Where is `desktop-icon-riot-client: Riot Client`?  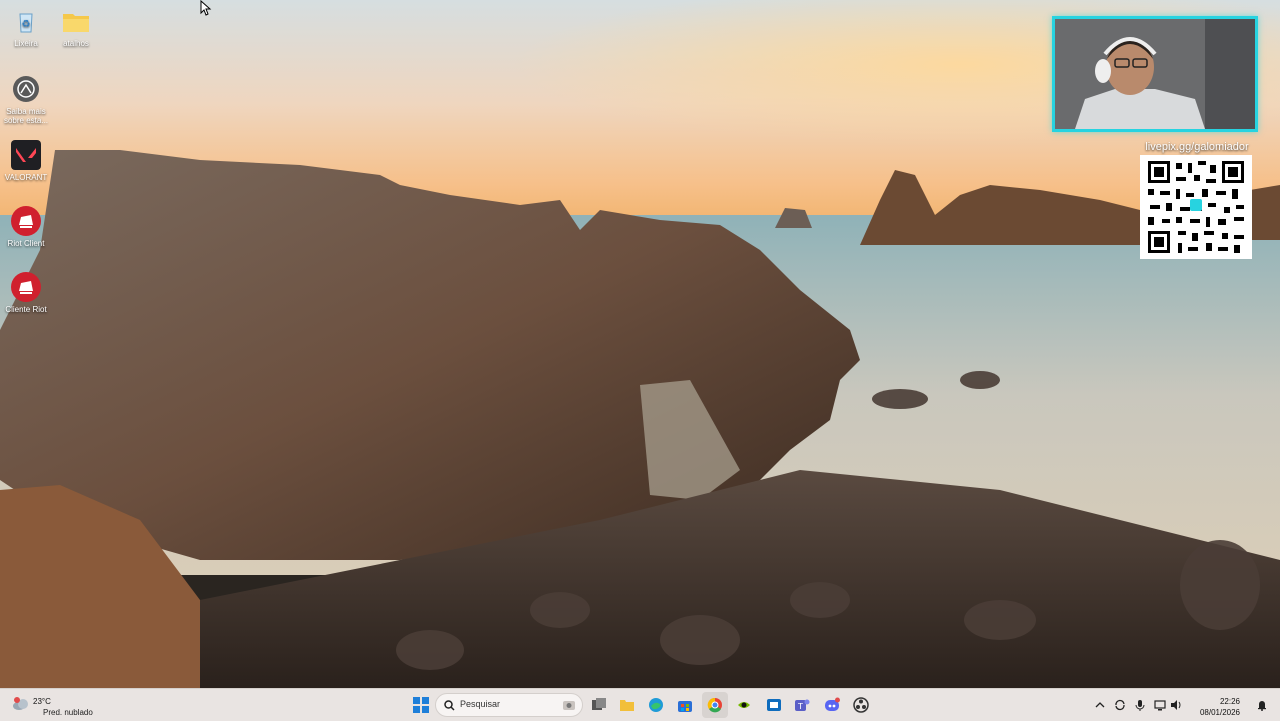 desktop-icon-riot-client: Riot Client is located at coordinates (26, 227).